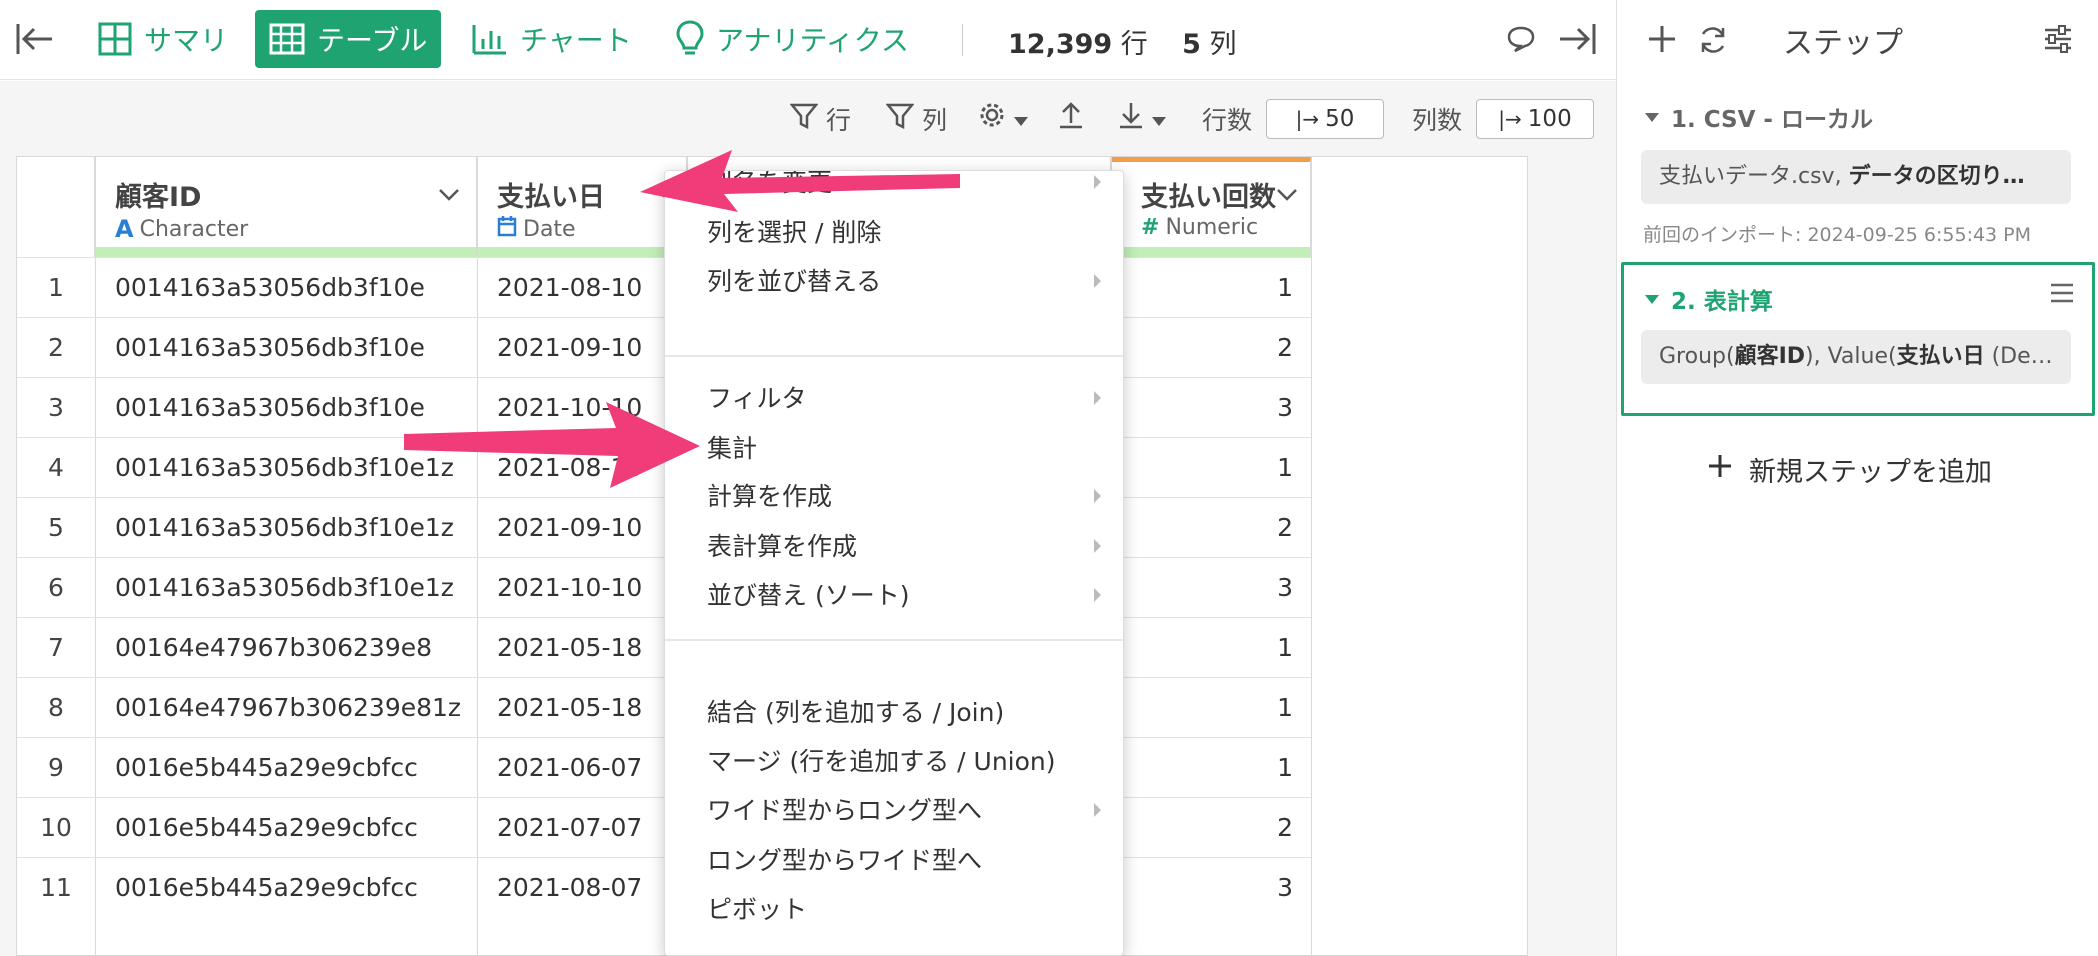 The width and height of the screenshot is (2098, 956). What do you see at coordinates (1208, 197) in the screenshot?
I see `column-name: 支払い回数` at bounding box center [1208, 197].